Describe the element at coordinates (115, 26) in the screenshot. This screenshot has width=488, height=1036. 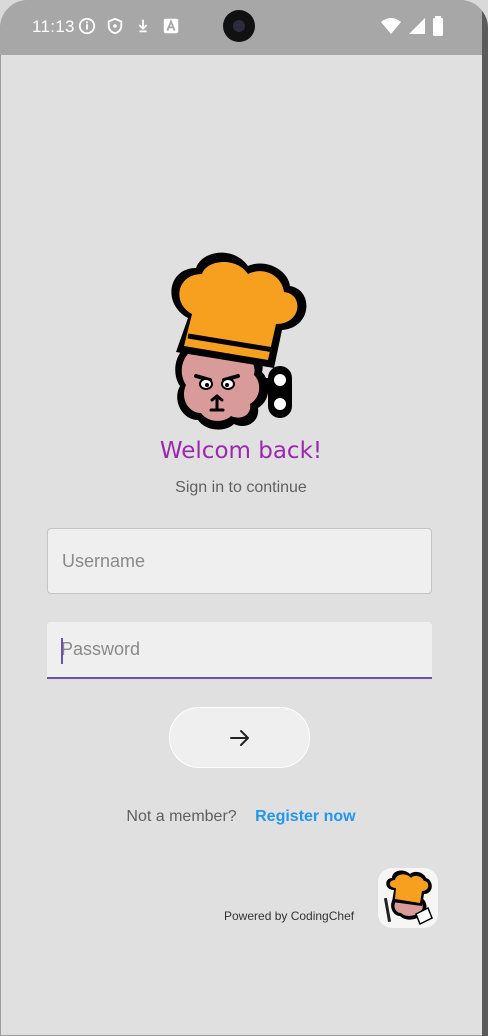
I see `shield-icon` at that location.